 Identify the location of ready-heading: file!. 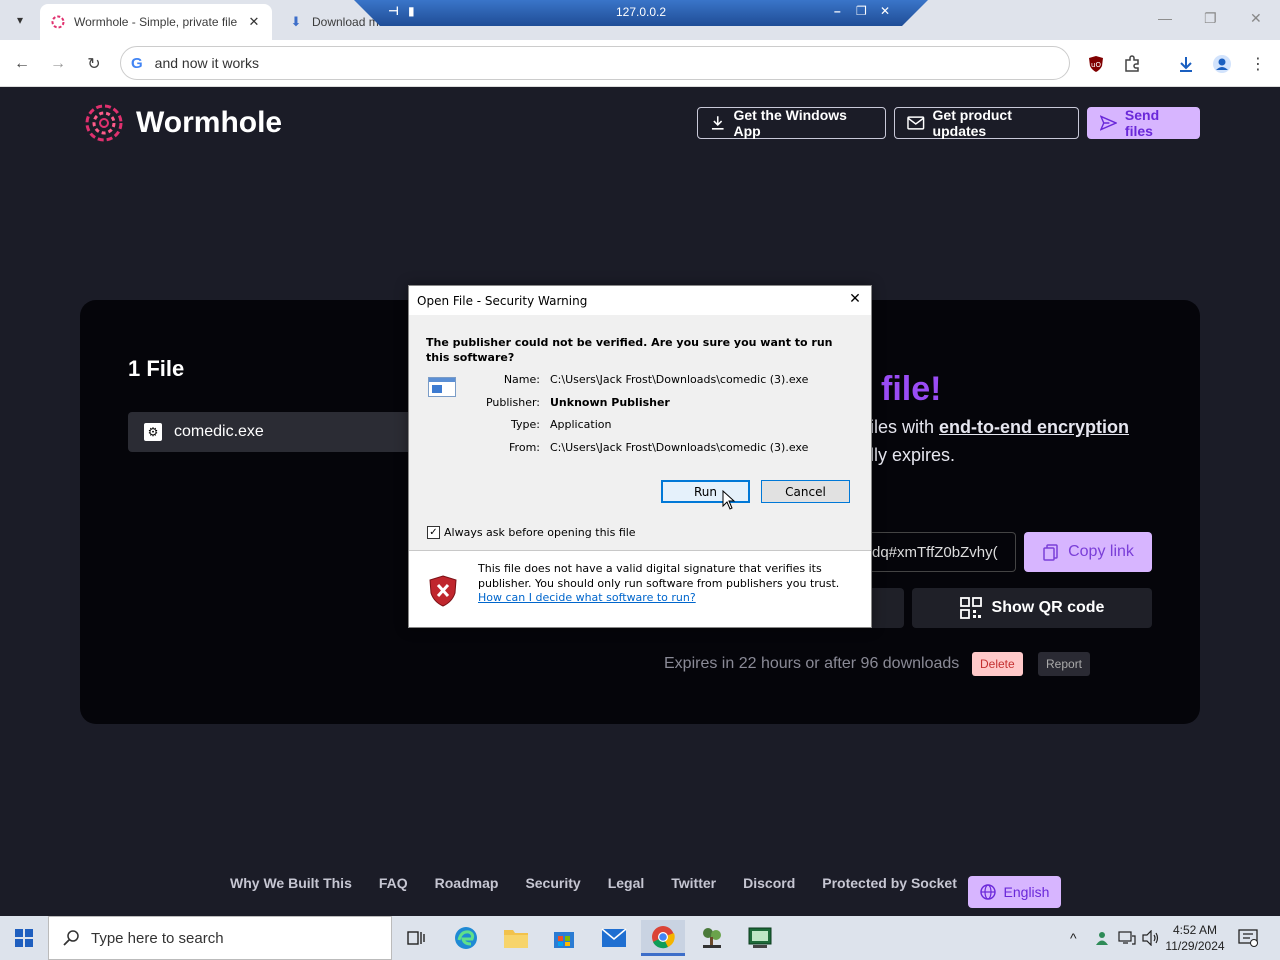
(911, 389).